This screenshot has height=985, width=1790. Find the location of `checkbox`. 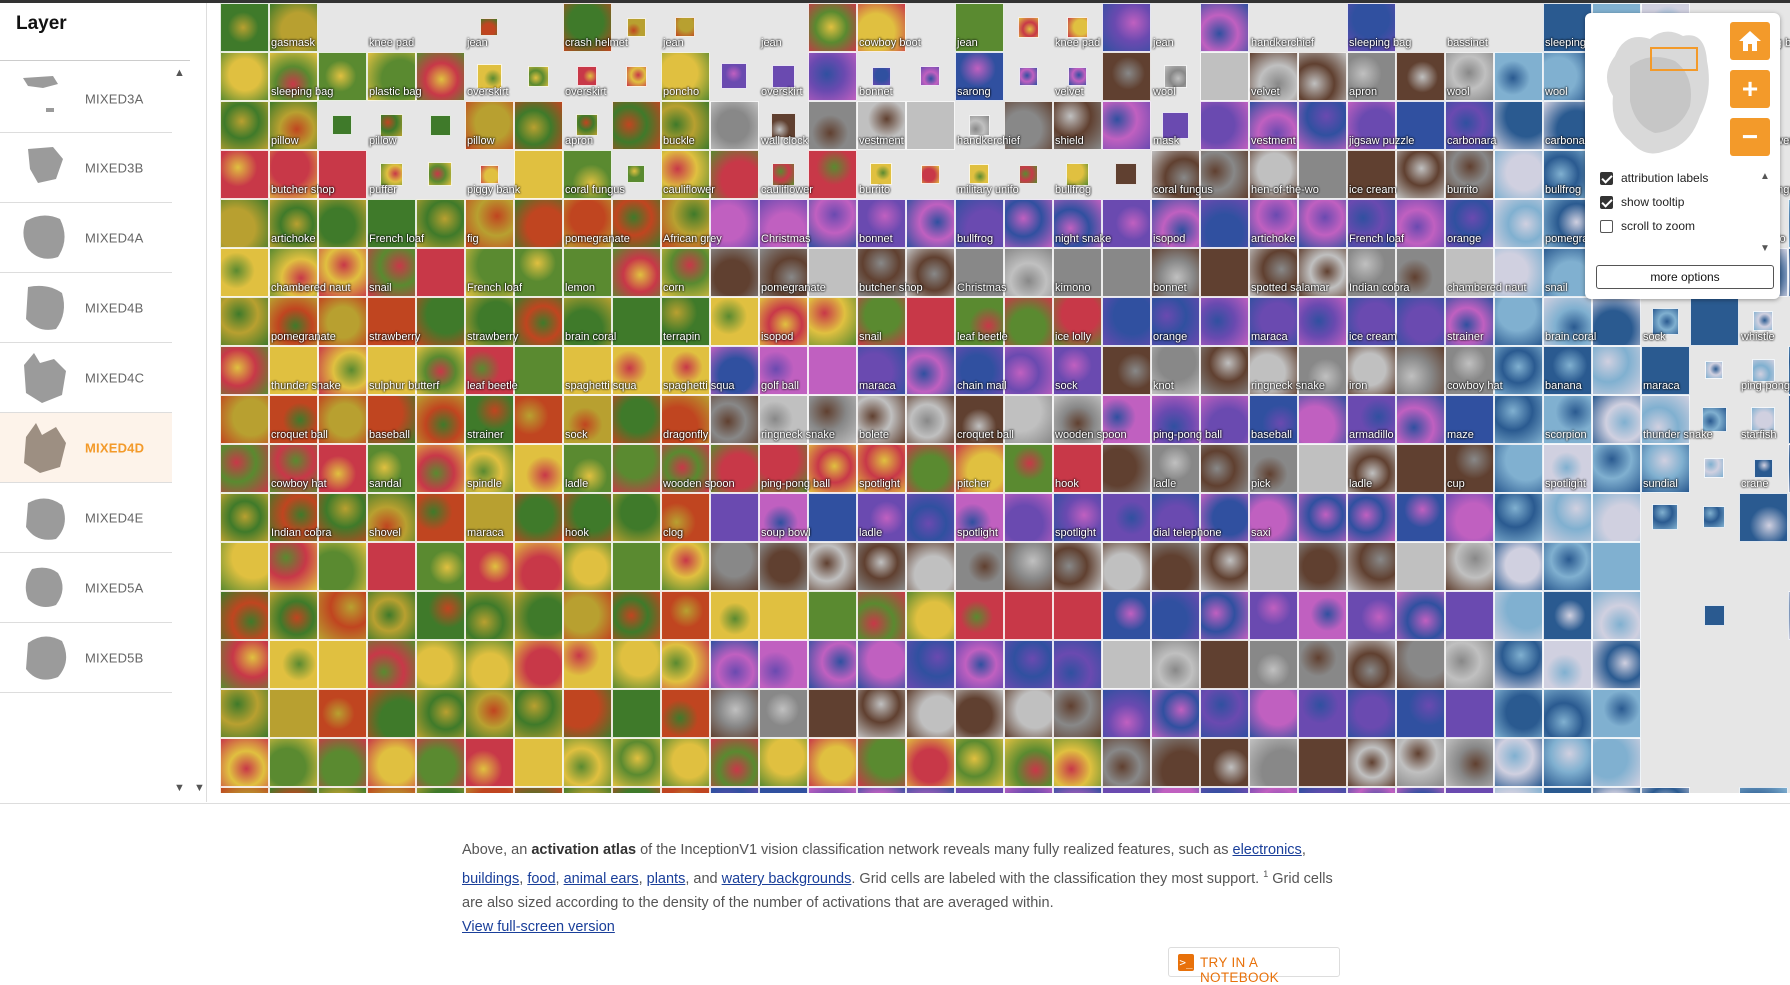

checkbox is located at coordinates (1606, 226).